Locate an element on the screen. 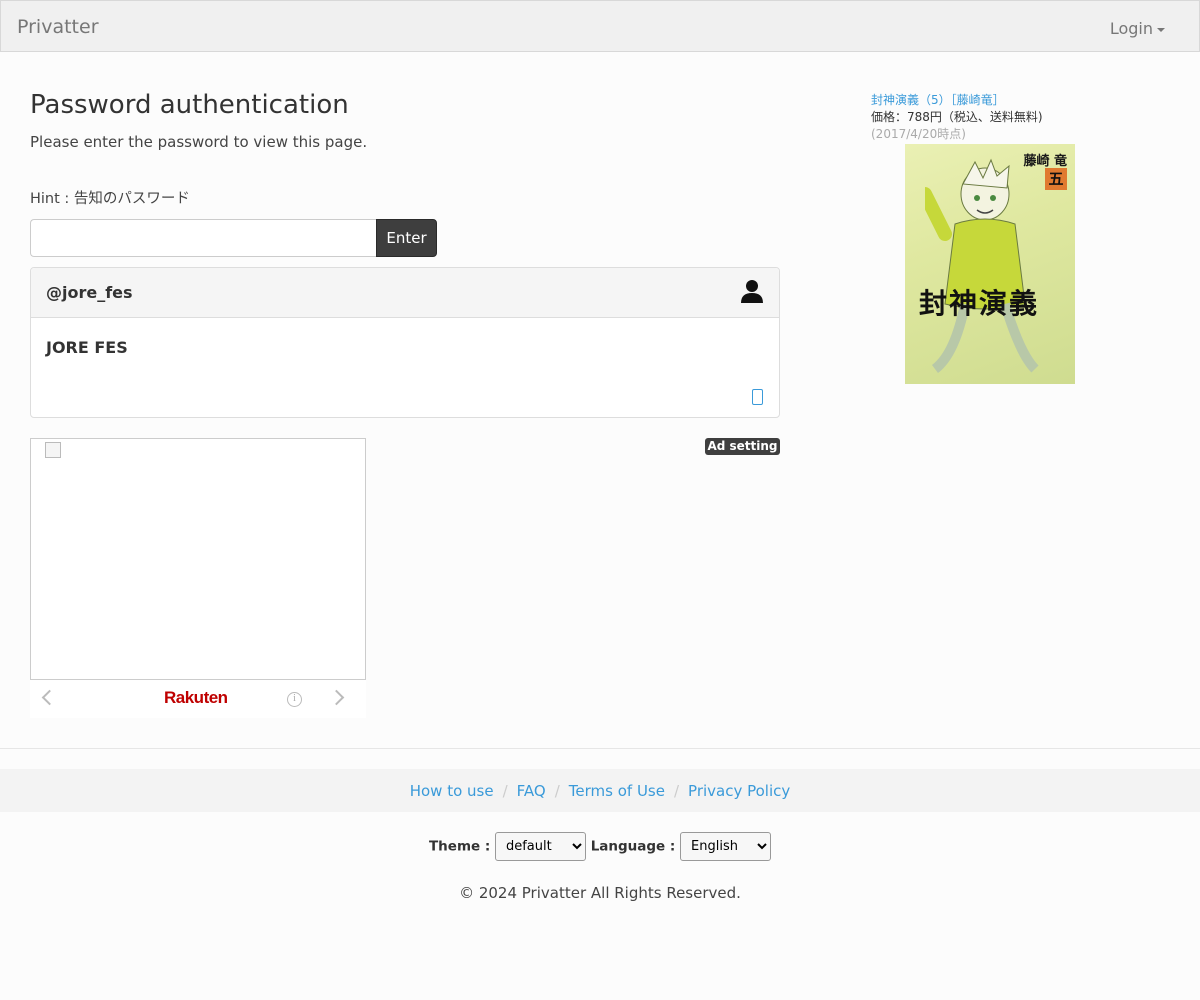  manga-character-illustration is located at coordinates (982, 265).